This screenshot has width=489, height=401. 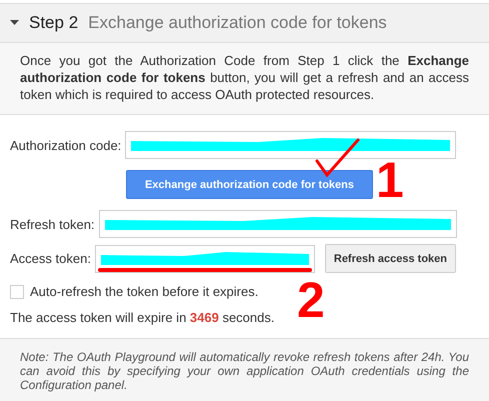 What do you see at coordinates (53, 23) in the screenshot?
I see `step-number: Step 2` at bounding box center [53, 23].